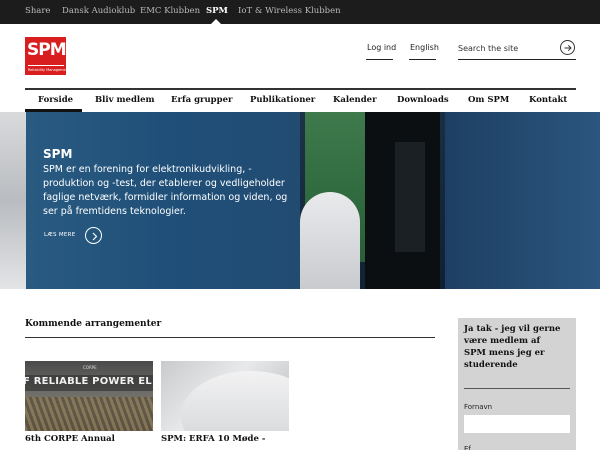 Image resolution: width=600 pixels, height=450 pixels. I want to click on event-card-image-erfa, so click(225, 396).